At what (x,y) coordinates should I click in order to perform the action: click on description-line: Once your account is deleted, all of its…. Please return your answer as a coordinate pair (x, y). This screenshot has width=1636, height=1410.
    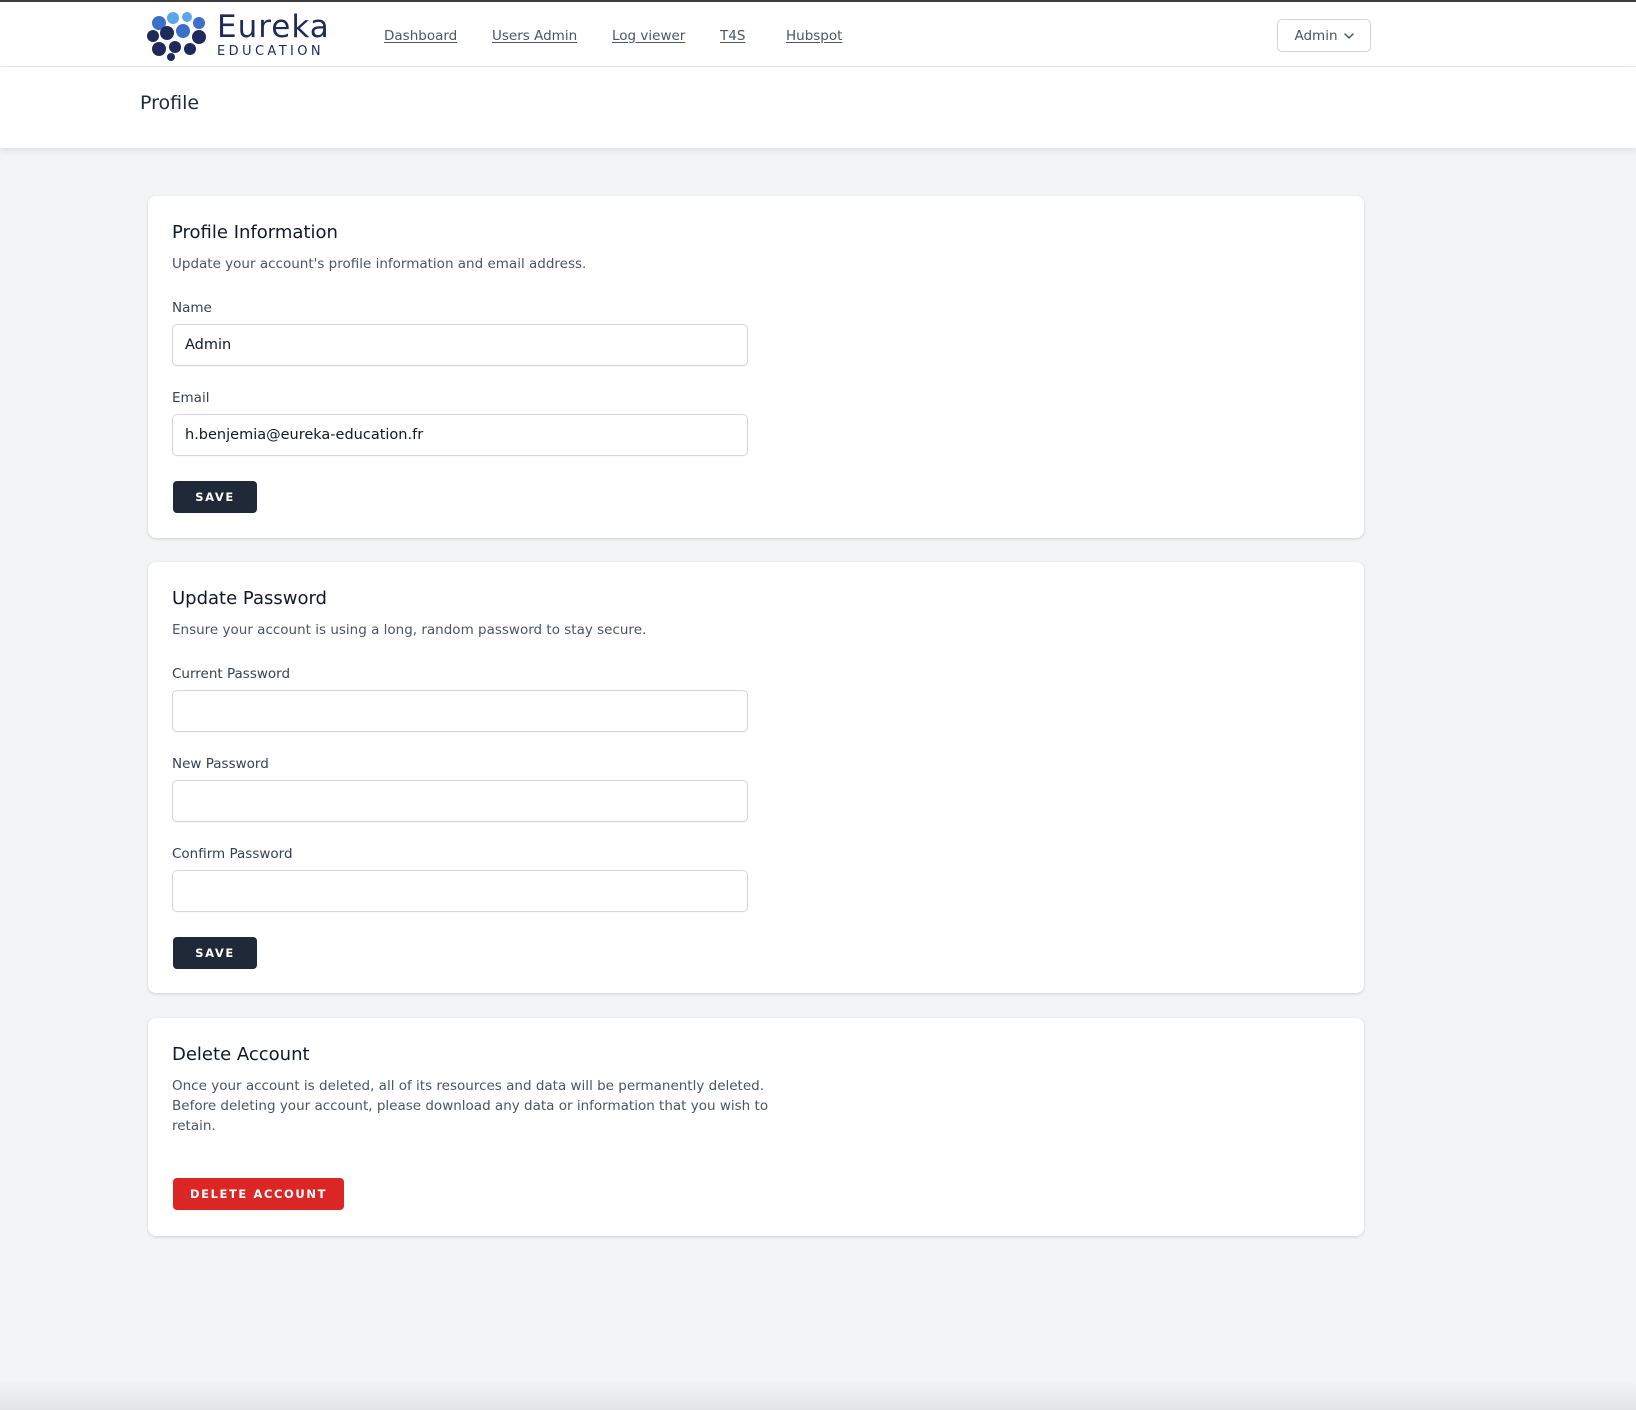
    Looking at the image, I should click on (468, 1086).